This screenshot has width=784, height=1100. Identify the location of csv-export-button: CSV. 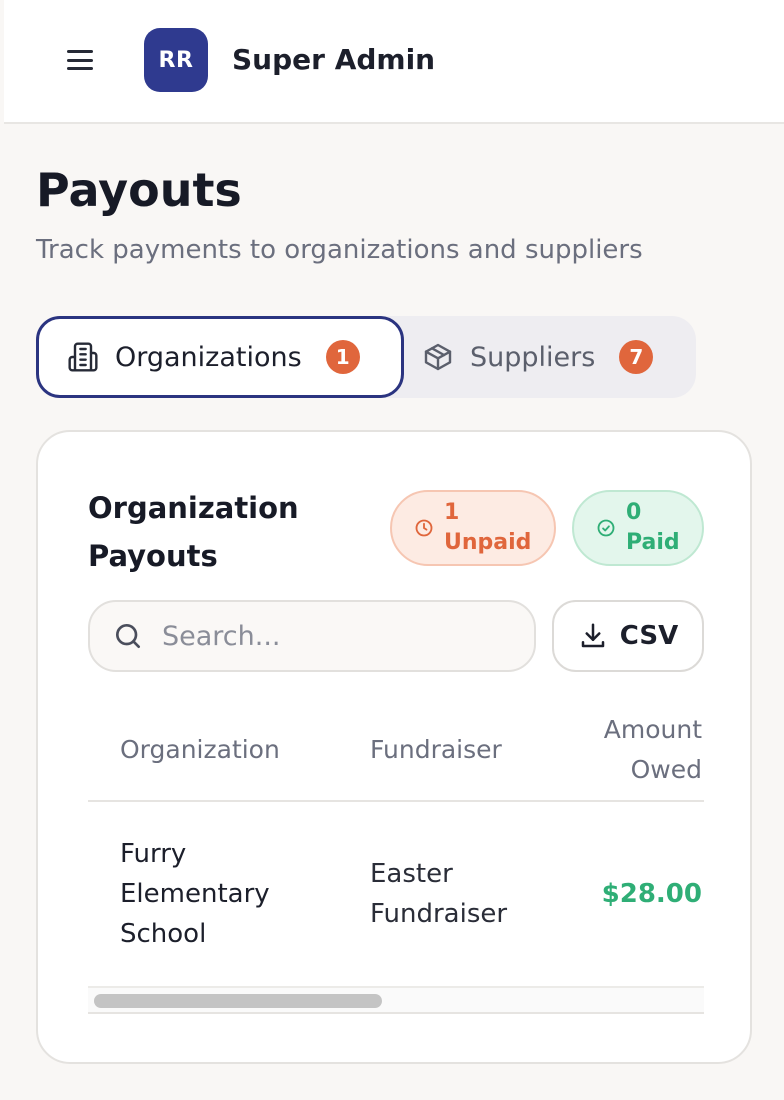
(628, 636).